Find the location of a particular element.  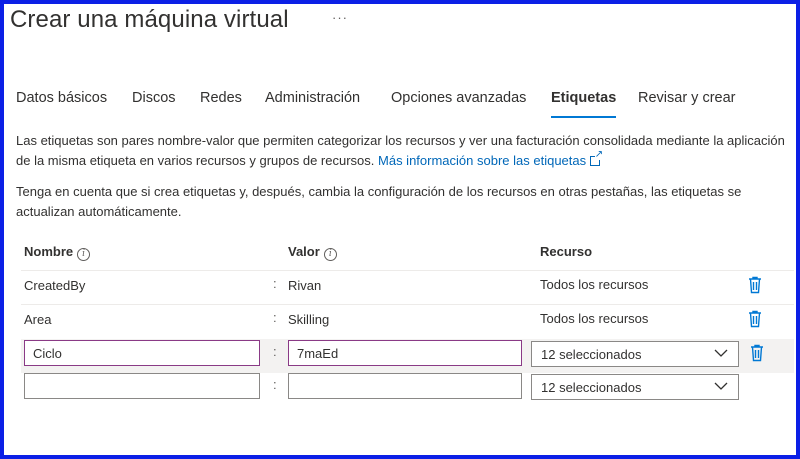

new-resource-select-value: 12 seleccionados is located at coordinates (591, 387).